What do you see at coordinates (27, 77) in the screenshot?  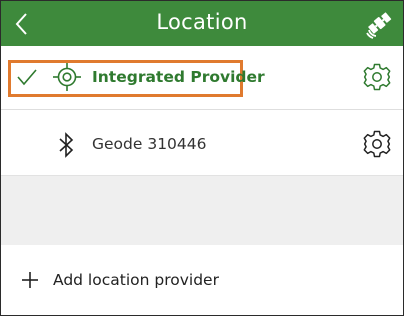 I see `checkmark-icon` at bounding box center [27, 77].